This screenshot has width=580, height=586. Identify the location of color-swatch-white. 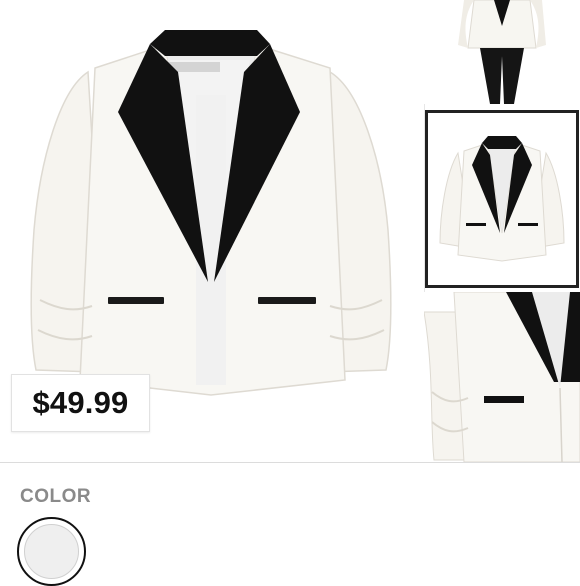
(51, 551).